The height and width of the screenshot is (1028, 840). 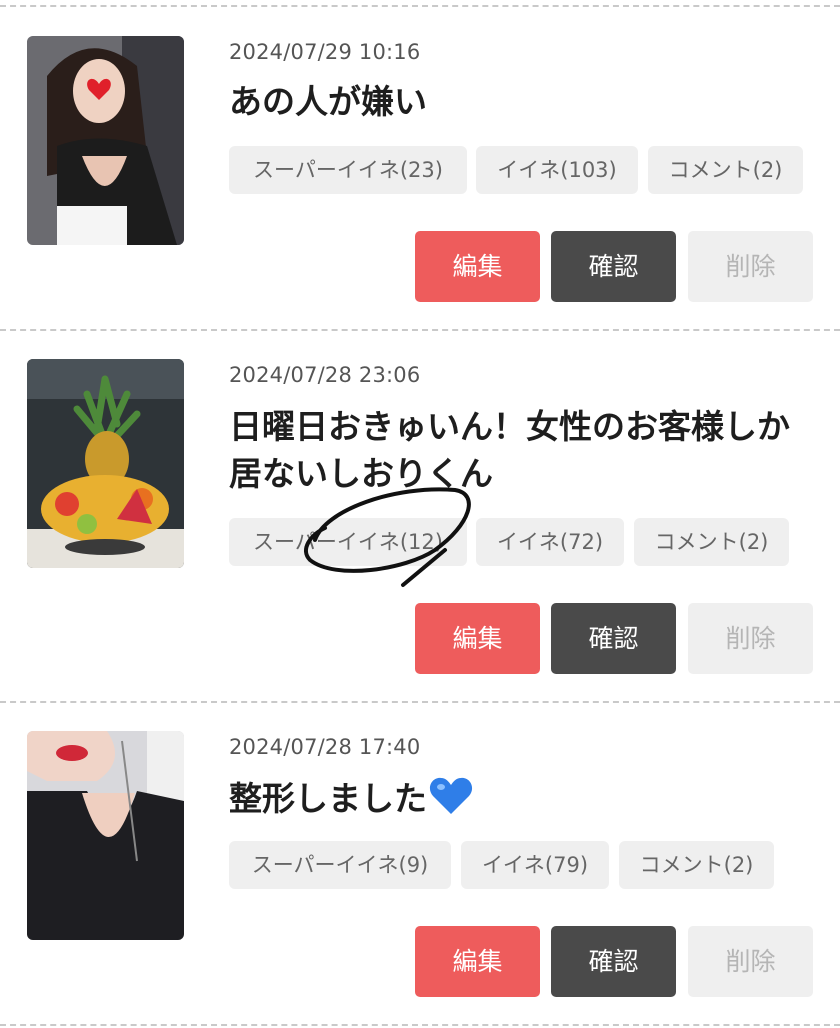 I want to click on blue-heart-icon, so click(x=451, y=802).